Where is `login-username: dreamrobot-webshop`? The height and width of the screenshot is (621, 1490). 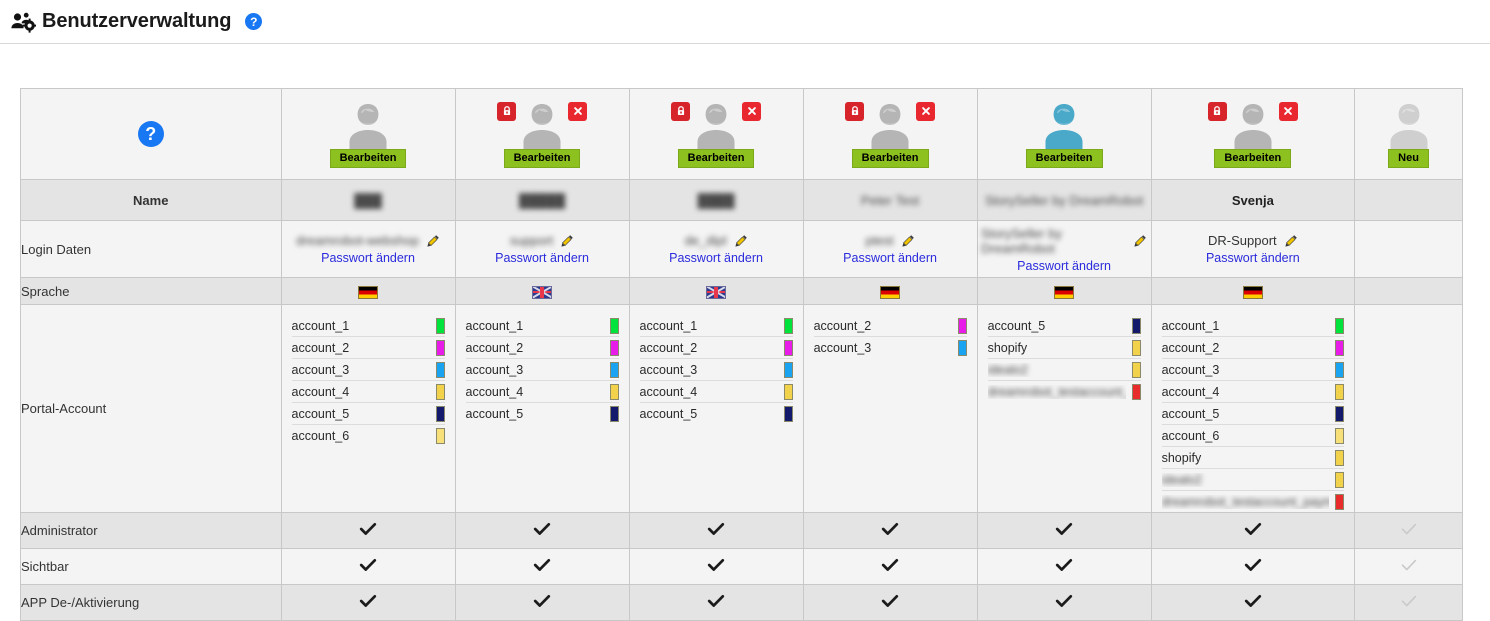 login-username: dreamrobot-webshop is located at coordinates (357, 240).